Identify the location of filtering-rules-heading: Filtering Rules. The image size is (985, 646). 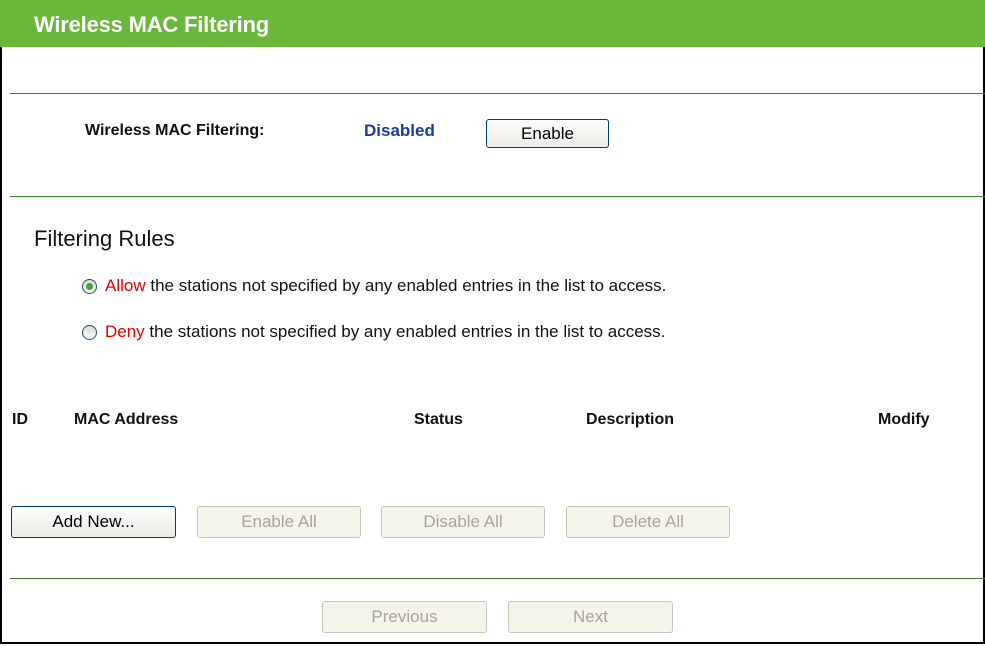
(104, 238).